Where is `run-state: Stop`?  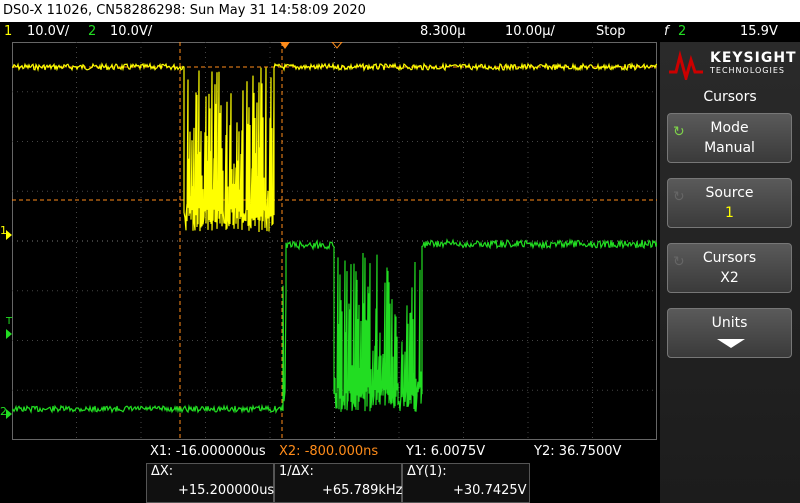
run-state: Stop is located at coordinates (611, 32).